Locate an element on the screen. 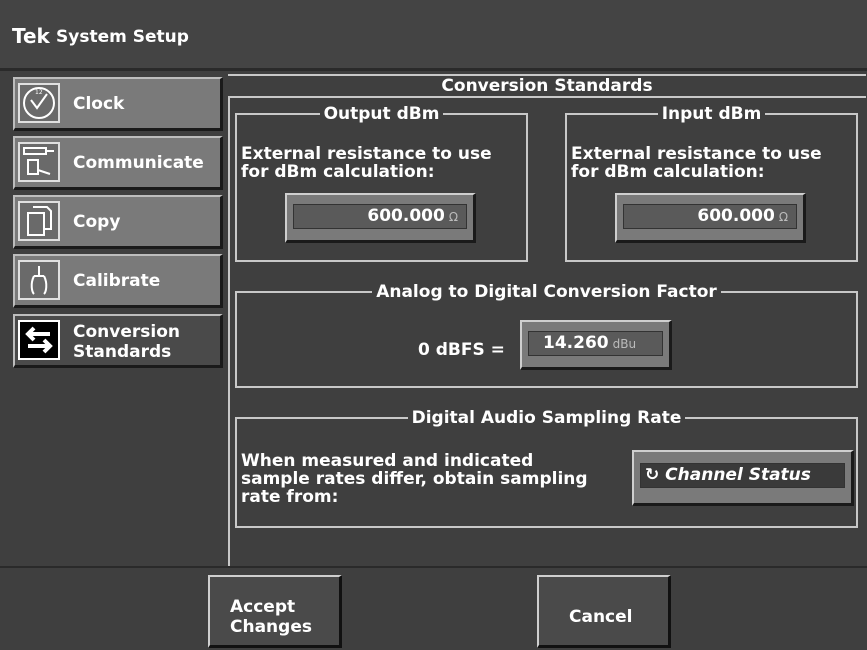 The width and height of the screenshot is (867, 650). output-dbm-resistance-field: 600.000 Ω is located at coordinates (380, 218).